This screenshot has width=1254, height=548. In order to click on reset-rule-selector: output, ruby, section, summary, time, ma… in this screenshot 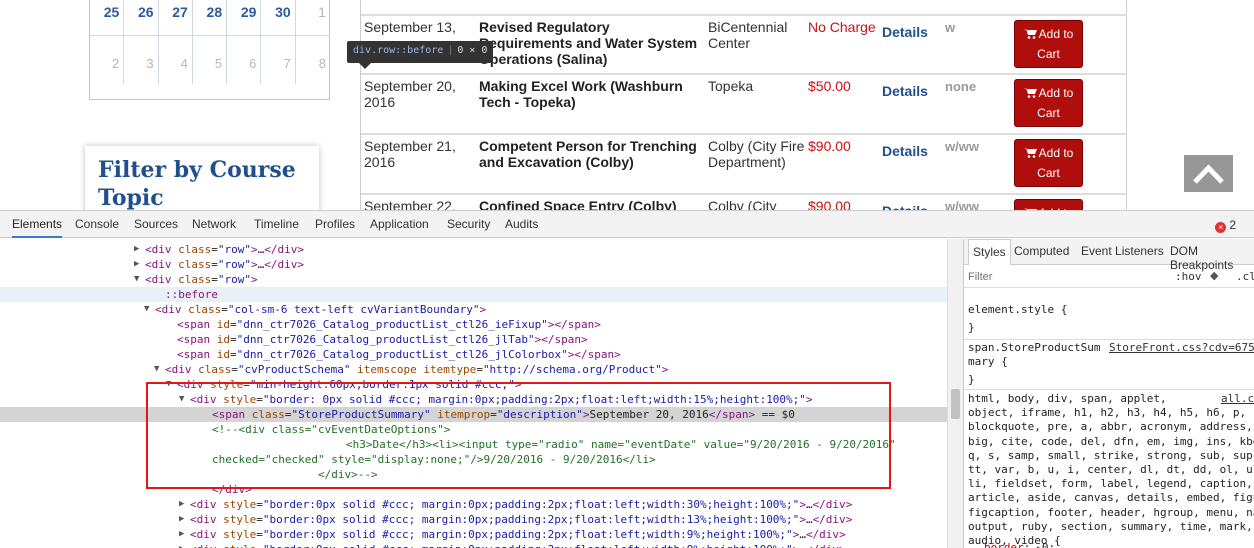, I will do `click(1110, 526)`.